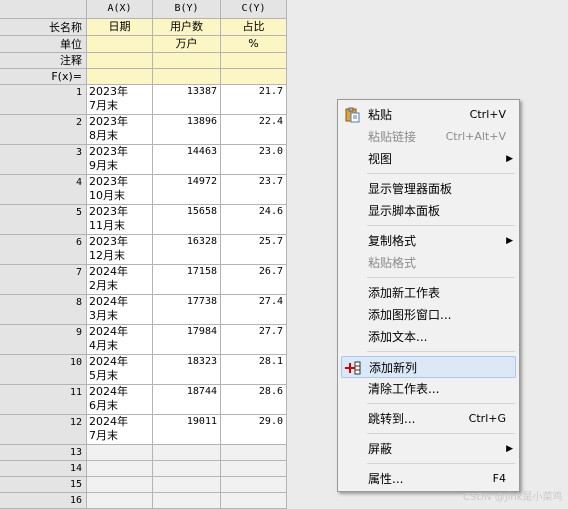 The height and width of the screenshot is (509, 568). I want to click on menu-item-mask: 屏蔽 ▶, so click(428, 449).